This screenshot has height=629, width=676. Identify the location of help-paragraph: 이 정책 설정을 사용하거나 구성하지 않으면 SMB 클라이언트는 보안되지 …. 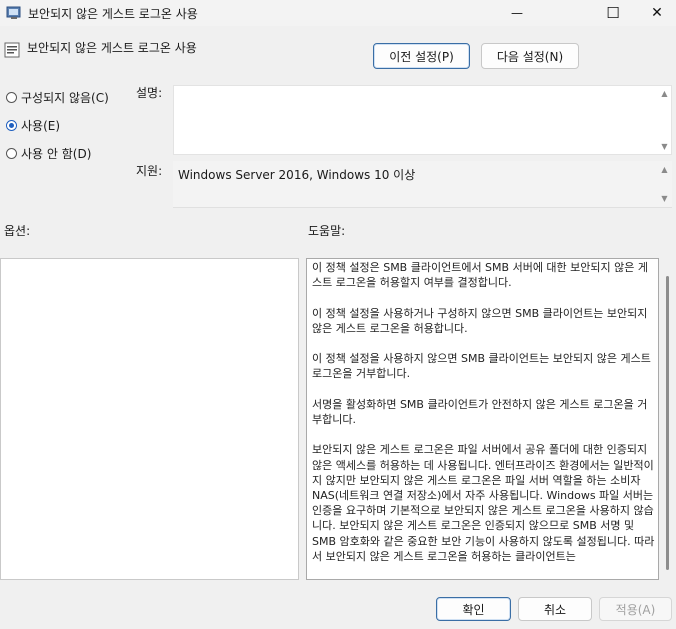
(480, 320).